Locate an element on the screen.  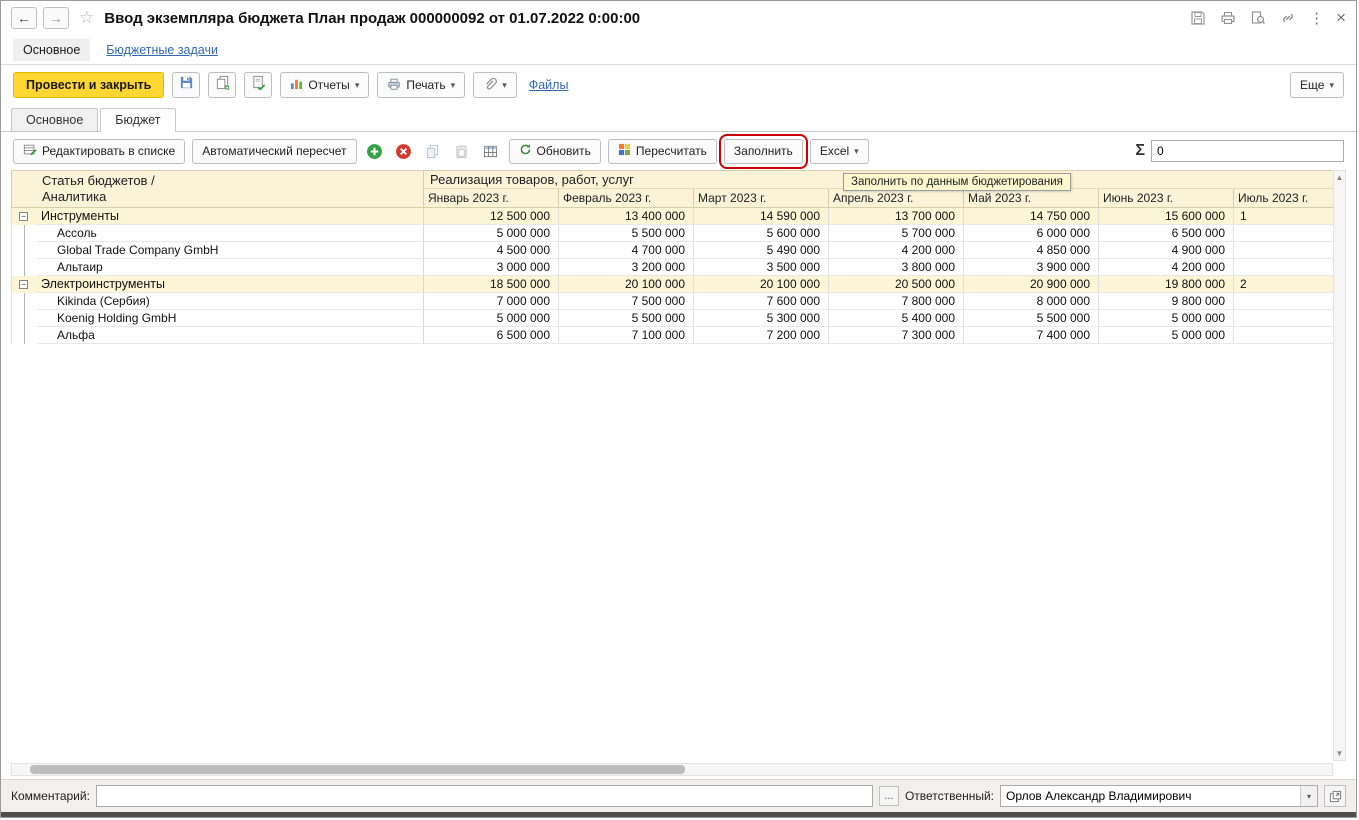
cell-value: 3 900 000 is located at coordinates (1031, 267).